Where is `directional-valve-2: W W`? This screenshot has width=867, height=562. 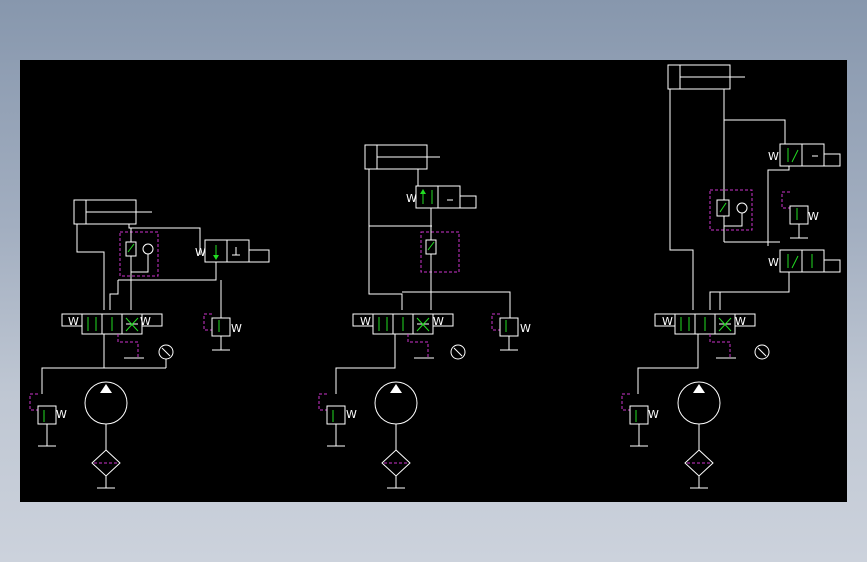
directional-valve-2: W W is located at coordinates (403, 324).